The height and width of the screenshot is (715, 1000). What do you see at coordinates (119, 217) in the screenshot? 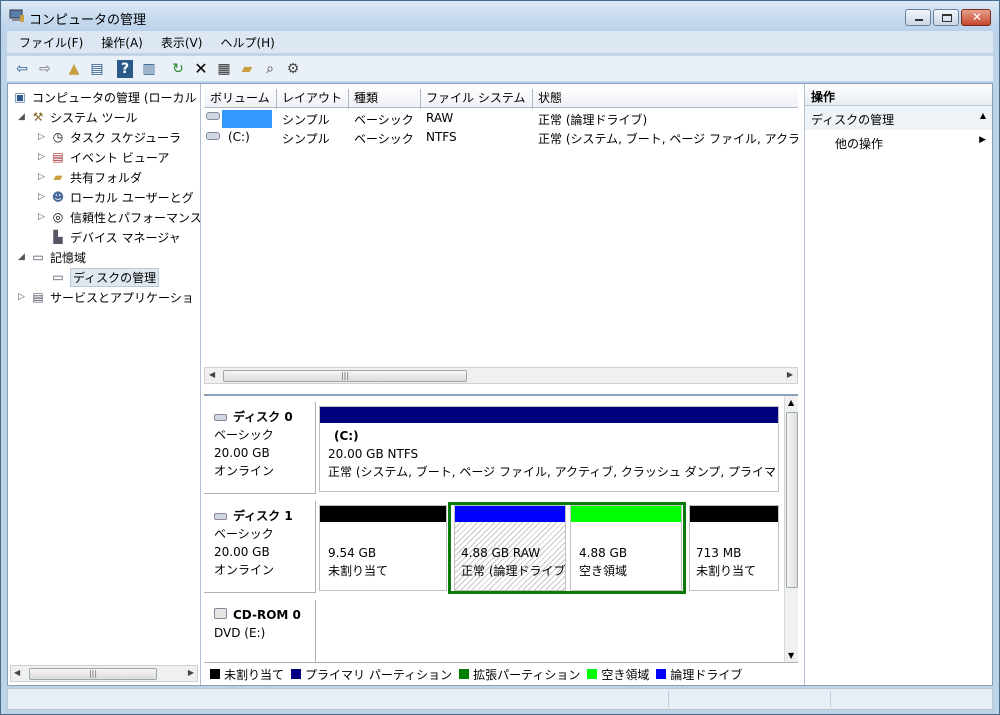
I see `tree-item-reliability-performance: ▷ ◎ 信頼性とパフォーマンス` at bounding box center [119, 217].